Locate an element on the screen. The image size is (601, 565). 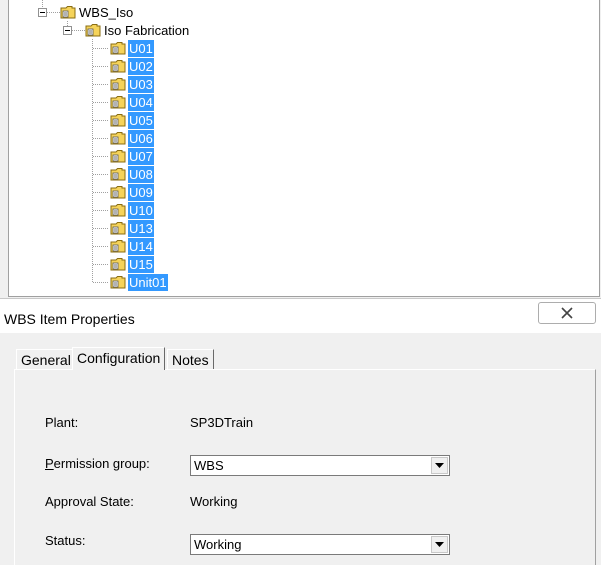
tree-node-label: Iso Fabrication is located at coordinates (147, 30).